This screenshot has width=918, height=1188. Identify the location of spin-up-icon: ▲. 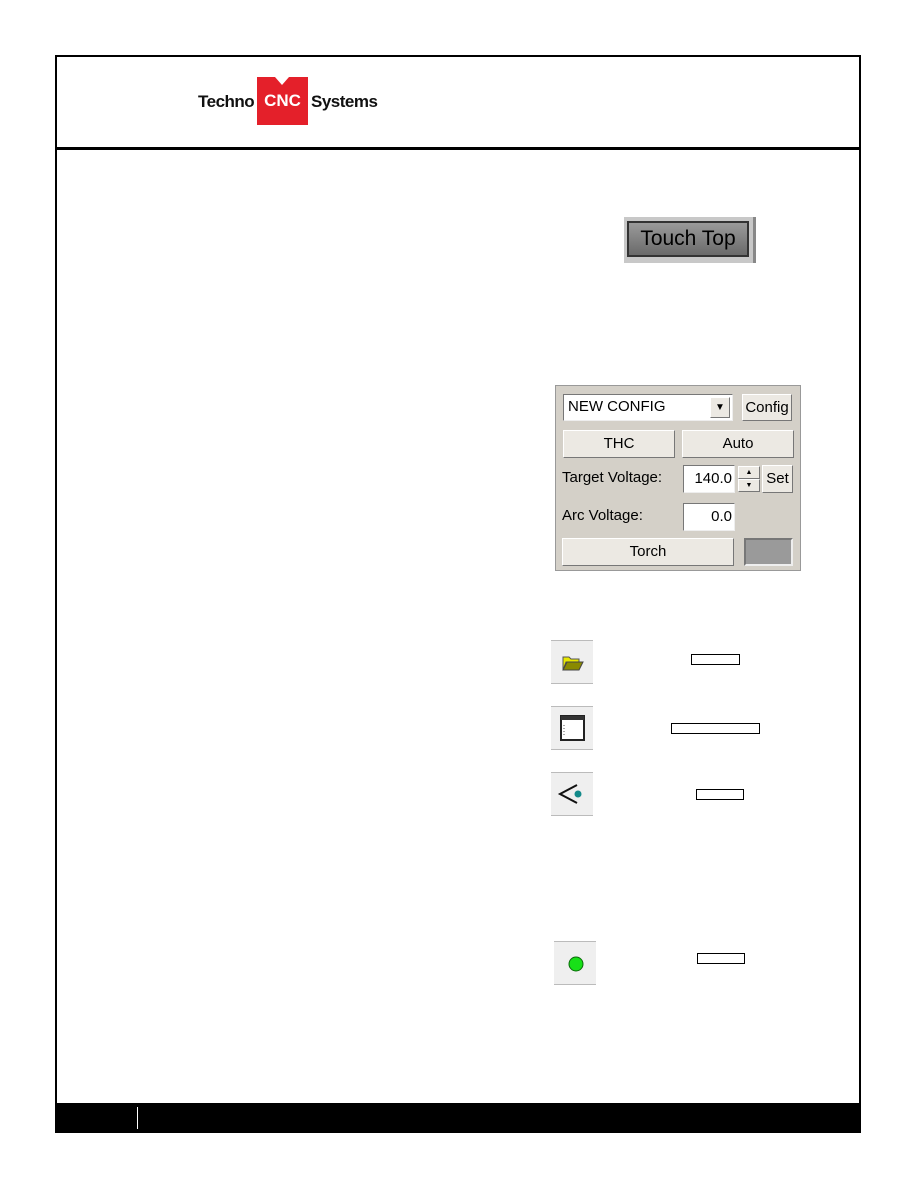
(749, 472).